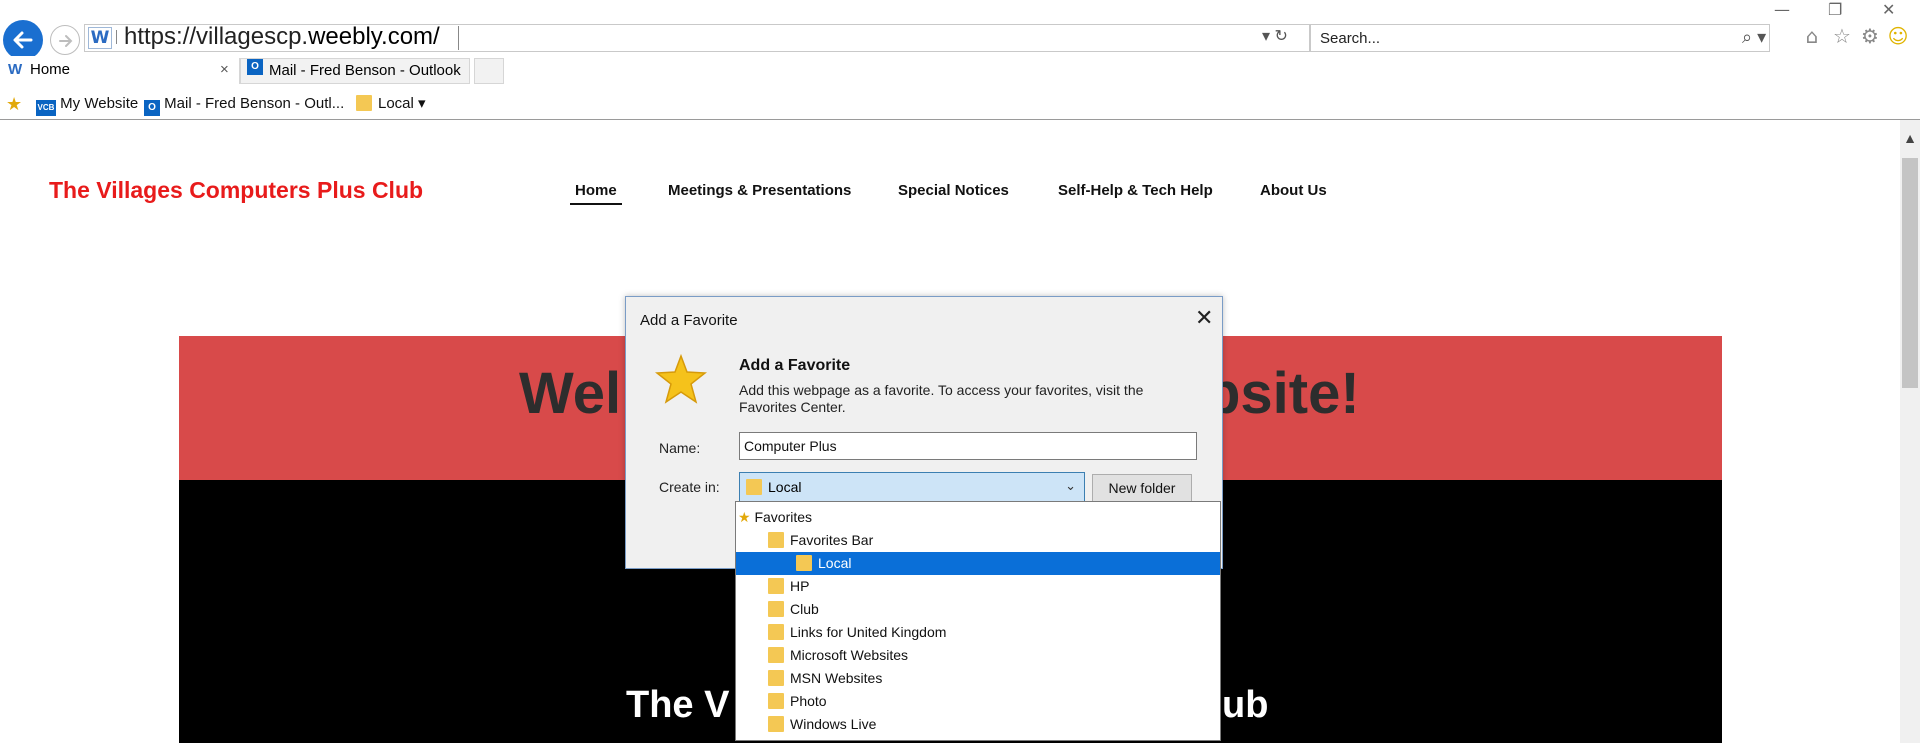 This screenshot has height=743, width=1920. I want to click on hero-heading-right: bsite!, so click(1282, 393).